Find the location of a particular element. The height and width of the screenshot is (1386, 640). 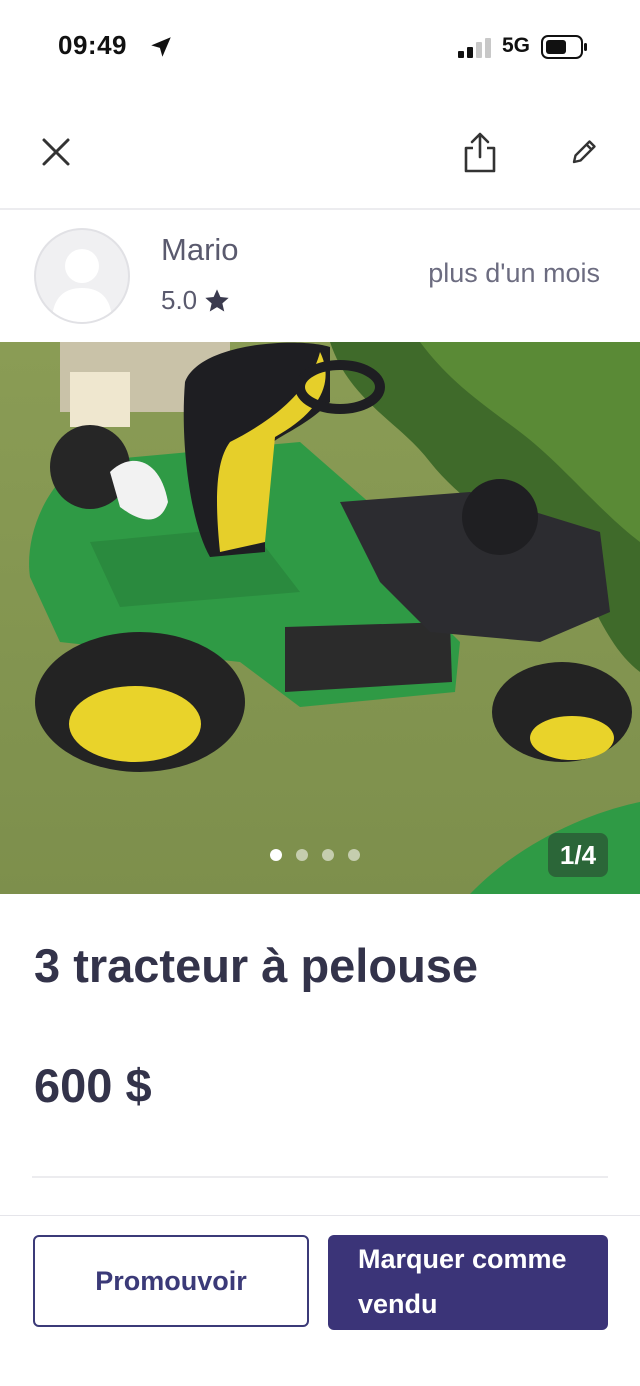

star-icon is located at coordinates (217, 299).